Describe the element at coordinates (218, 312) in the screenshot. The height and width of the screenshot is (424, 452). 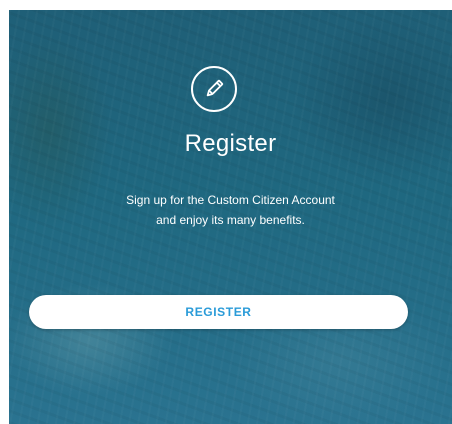
I see `register-button: REGISTER` at that location.